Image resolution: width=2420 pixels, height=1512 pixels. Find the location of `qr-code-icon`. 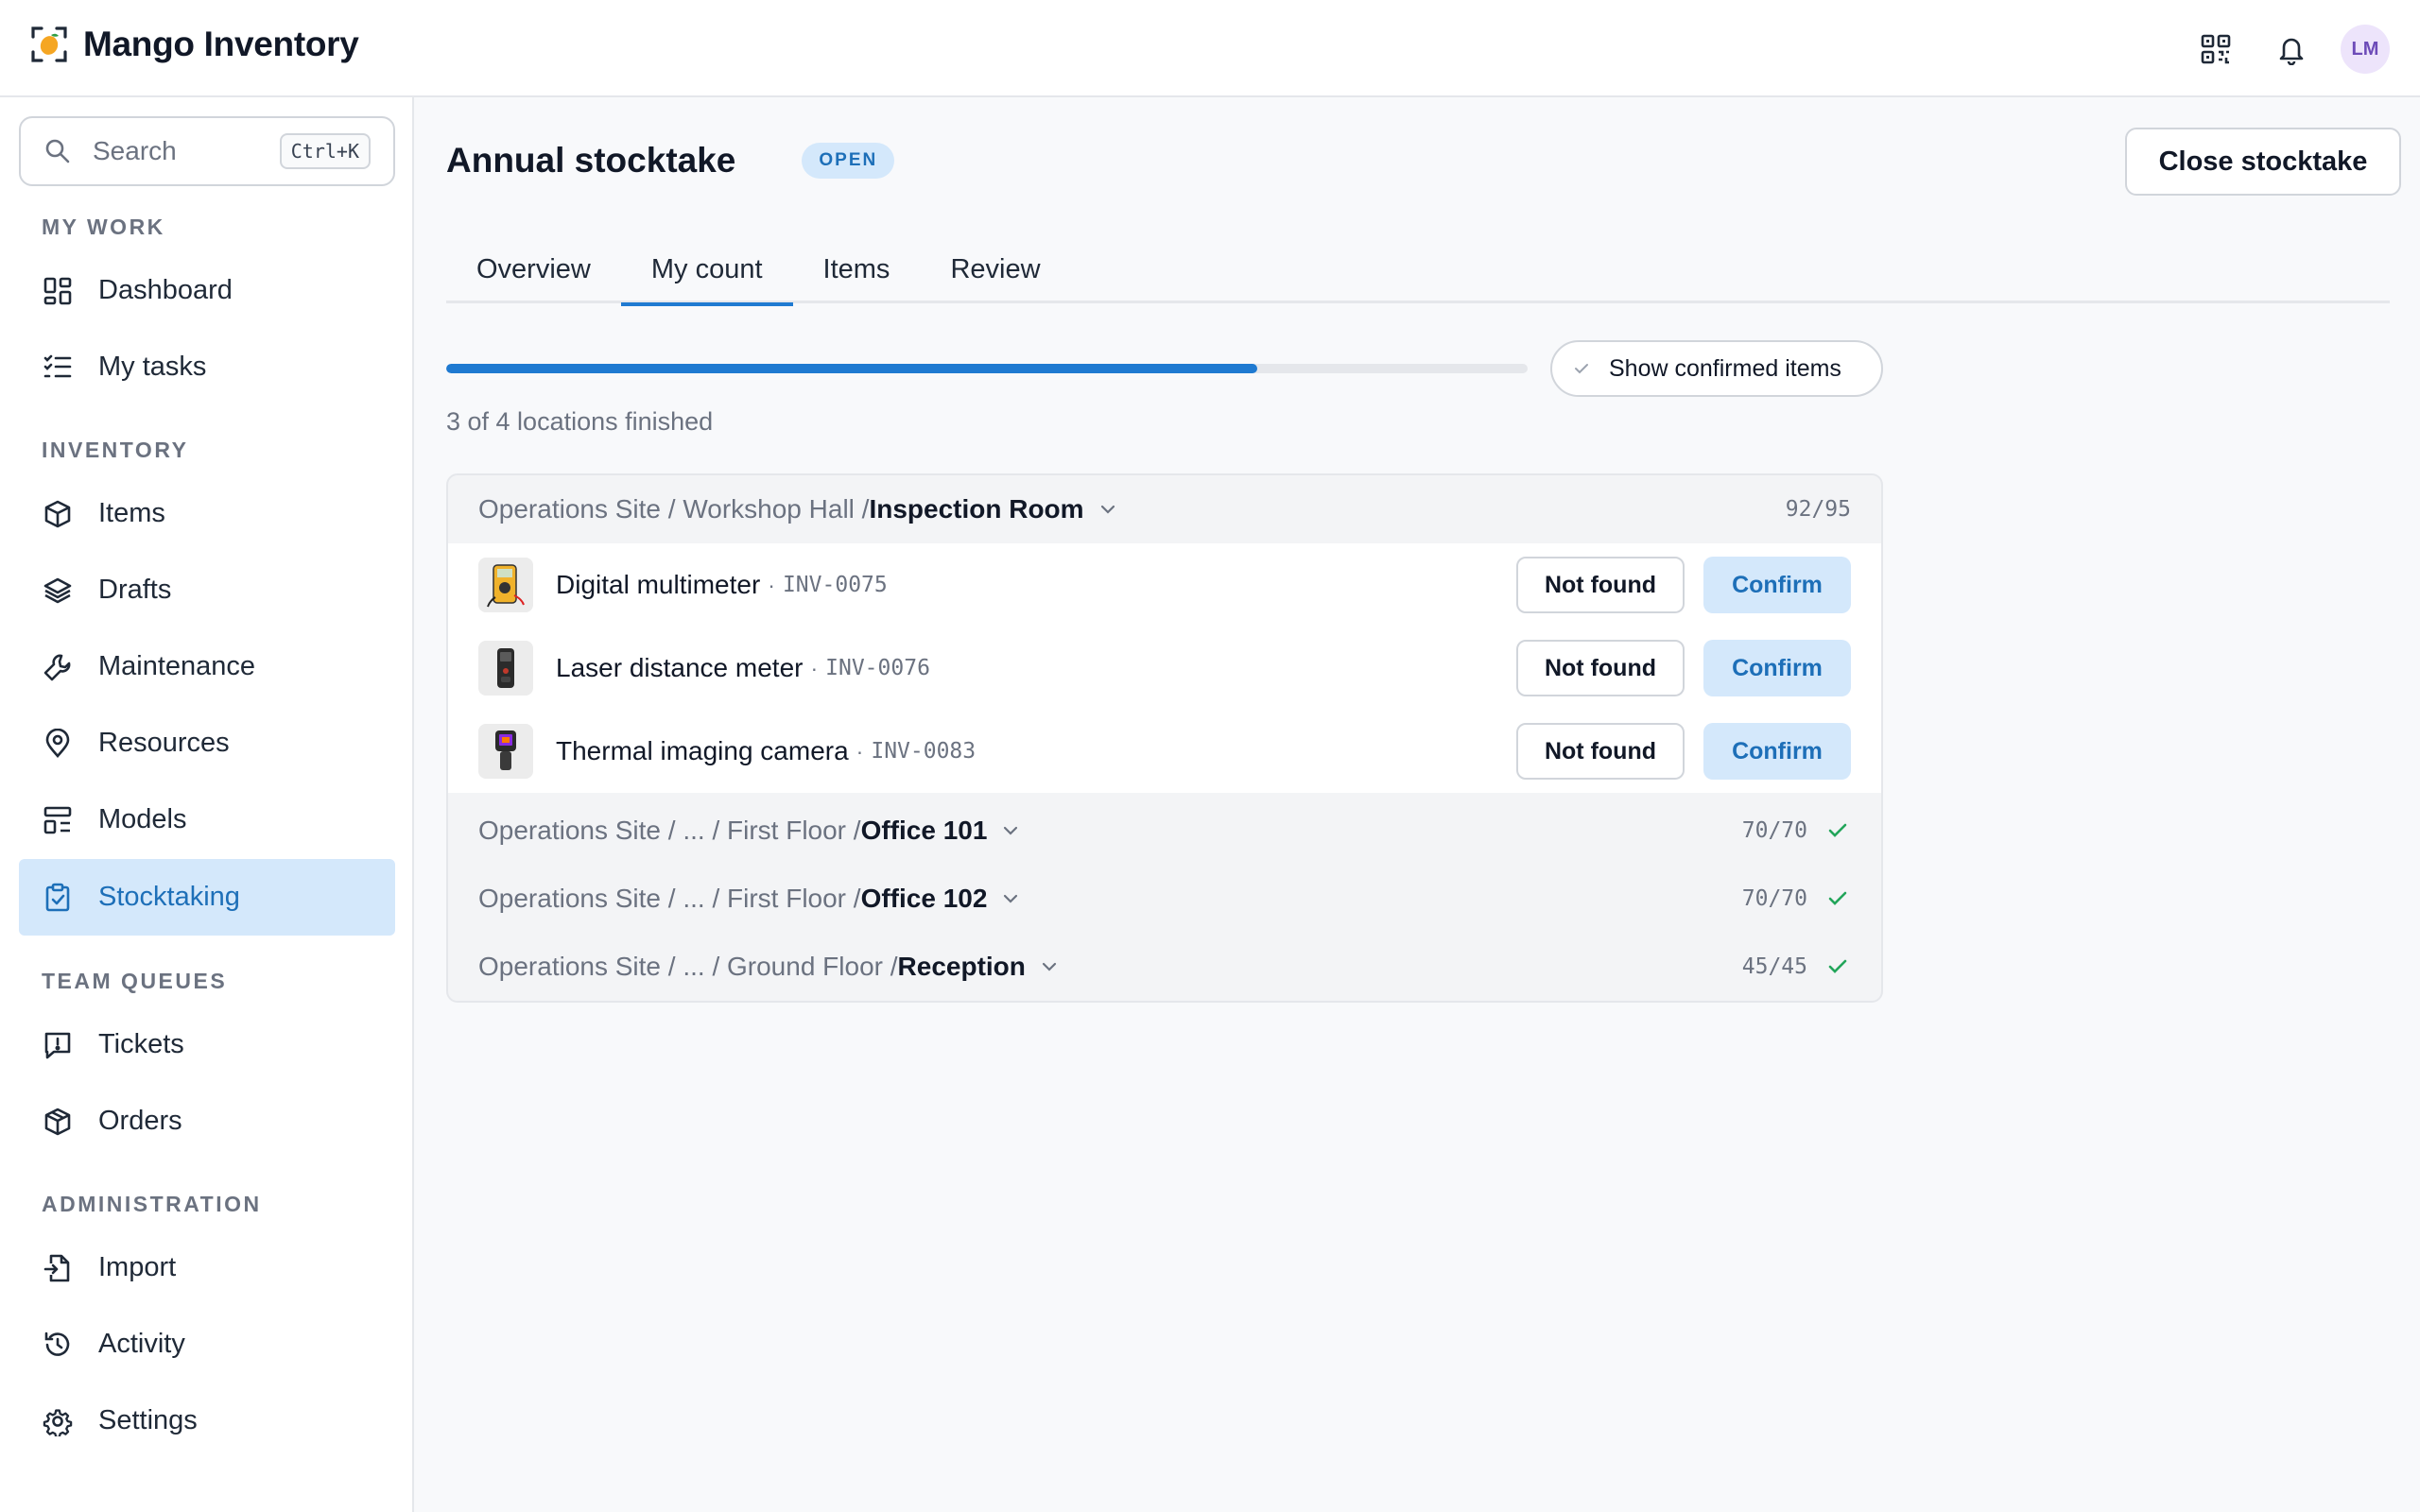

qr-code-icon is located at coordinates (2215, 49).